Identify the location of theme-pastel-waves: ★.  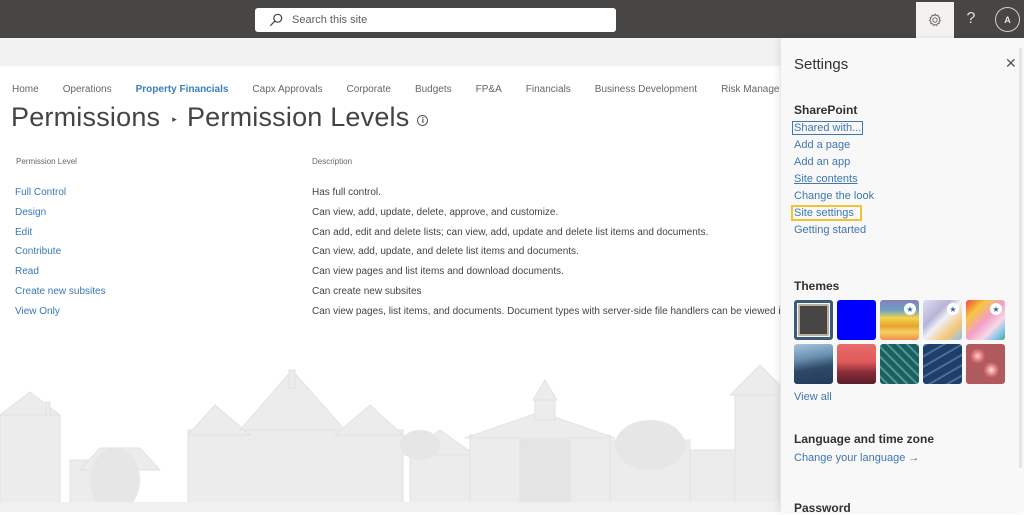
(942, 320).